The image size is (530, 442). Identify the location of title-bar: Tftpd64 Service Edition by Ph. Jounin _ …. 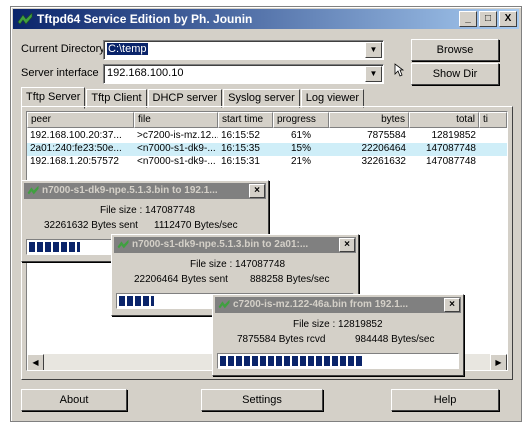
(266, 19).